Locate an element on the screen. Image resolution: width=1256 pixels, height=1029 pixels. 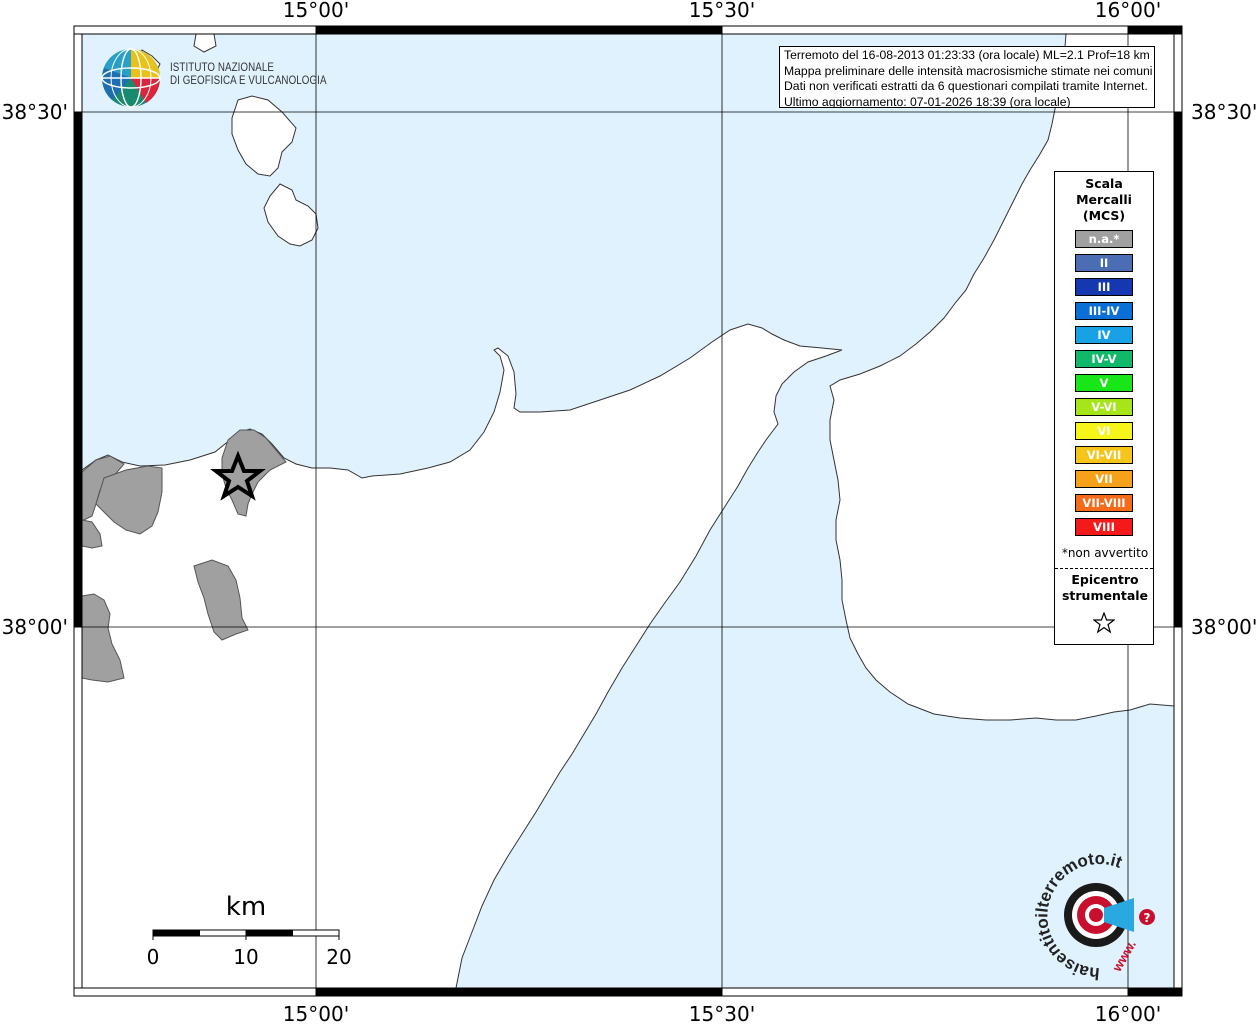
lat-label-left: 38°00' is located at coordinates (35, 627).